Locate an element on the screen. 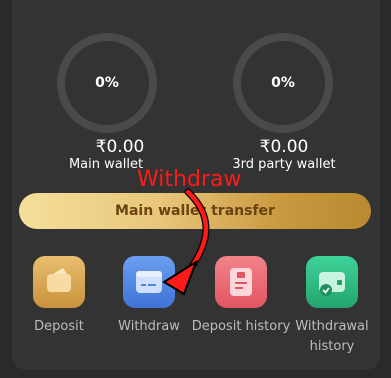 The image size is (391, 378). main-wallet-transfer-button: Main wallet transfer is located at coordinates (195, 211).